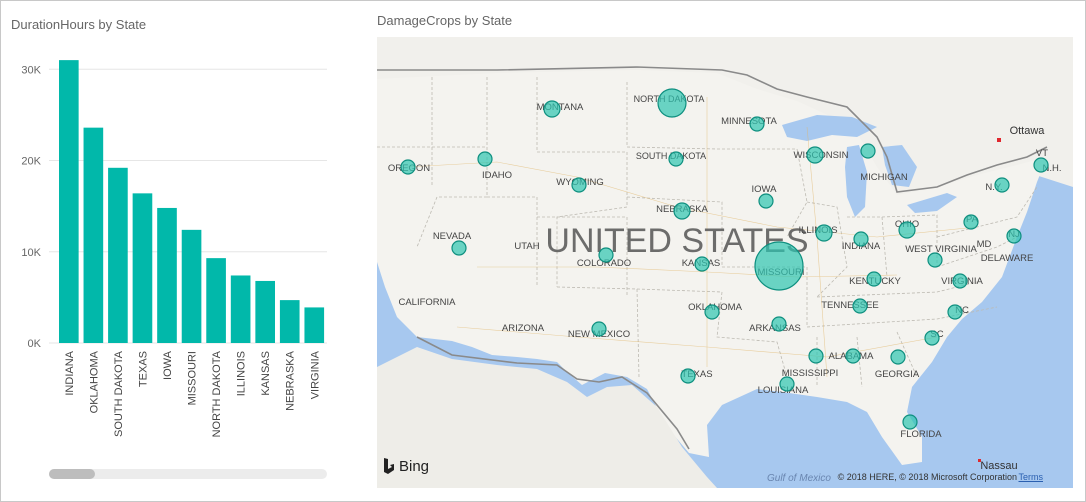 This screenshot has height=502, width=1086. I want to click on x-tick-label: INDIANA, so click(70, 372).